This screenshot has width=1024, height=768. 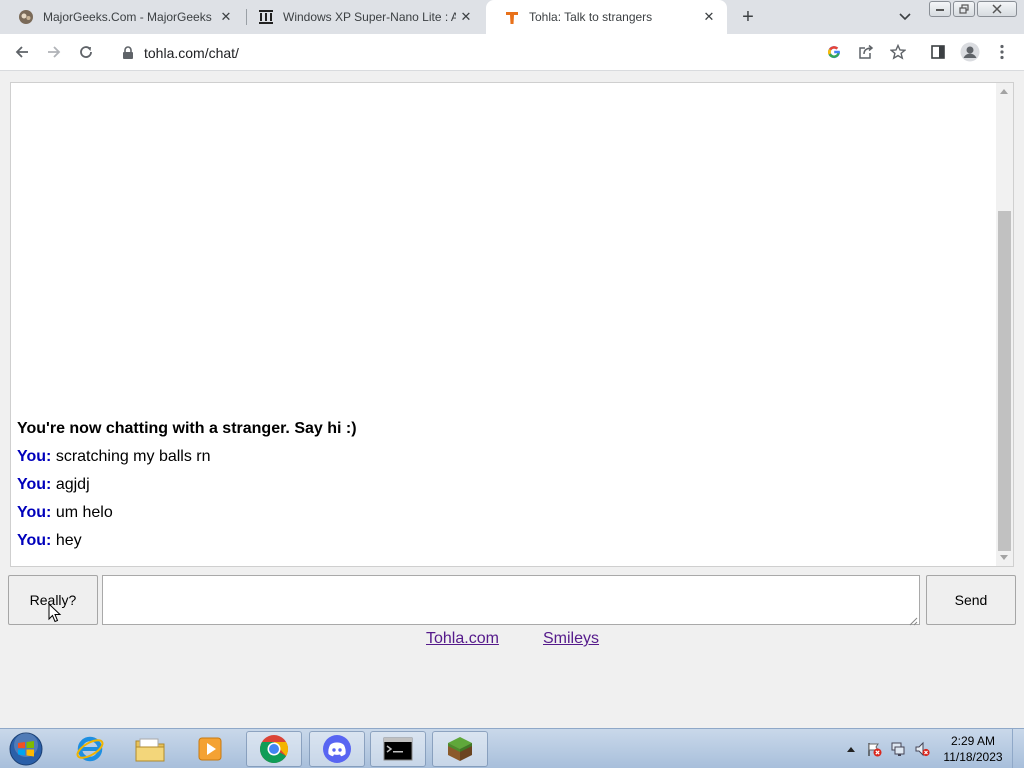 I want to click on minimize-icon, so click(x=940, y=9).